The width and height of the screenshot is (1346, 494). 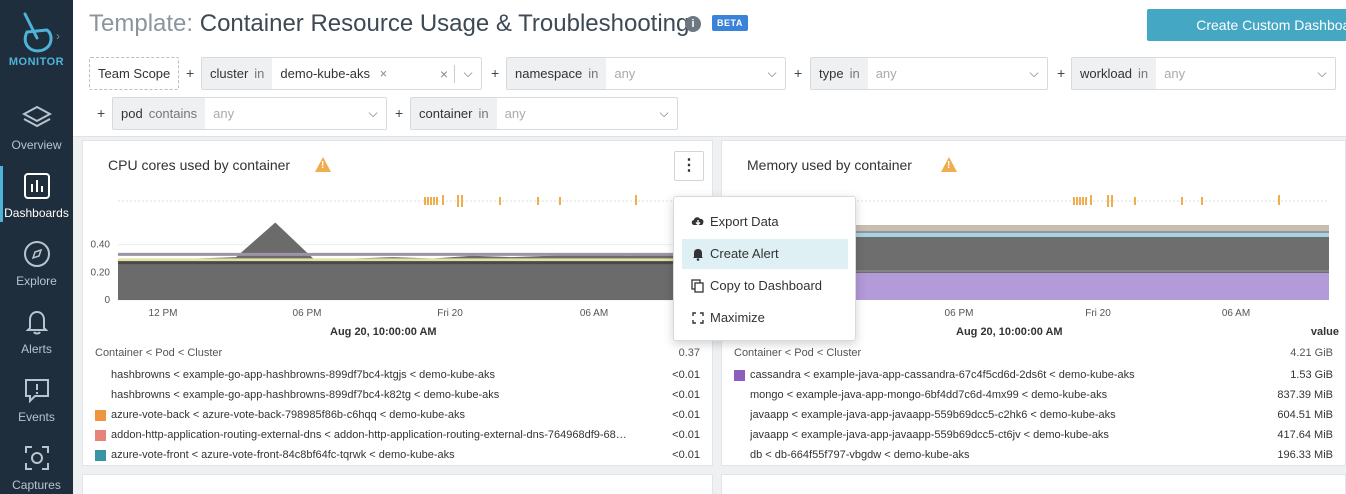 I want to click on menu-item-create-alert: Create Alert, so click(x=765, y=254).